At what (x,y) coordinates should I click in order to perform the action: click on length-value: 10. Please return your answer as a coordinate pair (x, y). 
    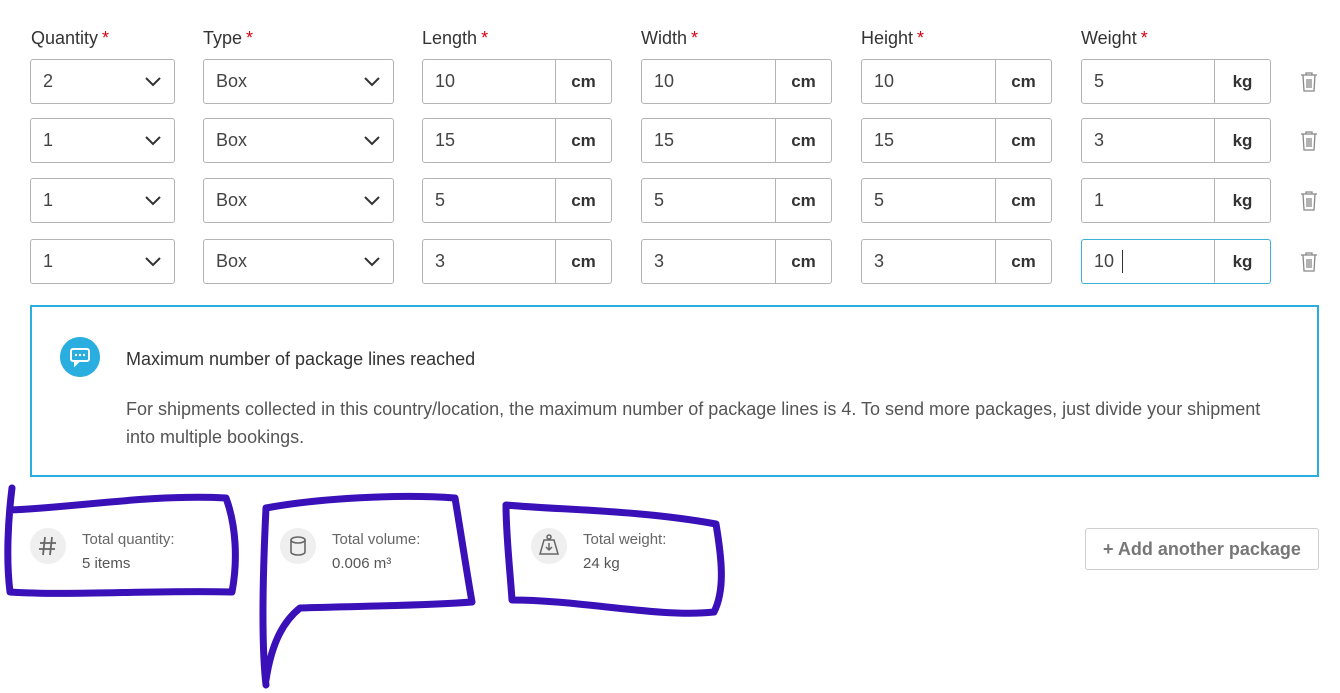
    Looking at the image, I should click on (445, 81).